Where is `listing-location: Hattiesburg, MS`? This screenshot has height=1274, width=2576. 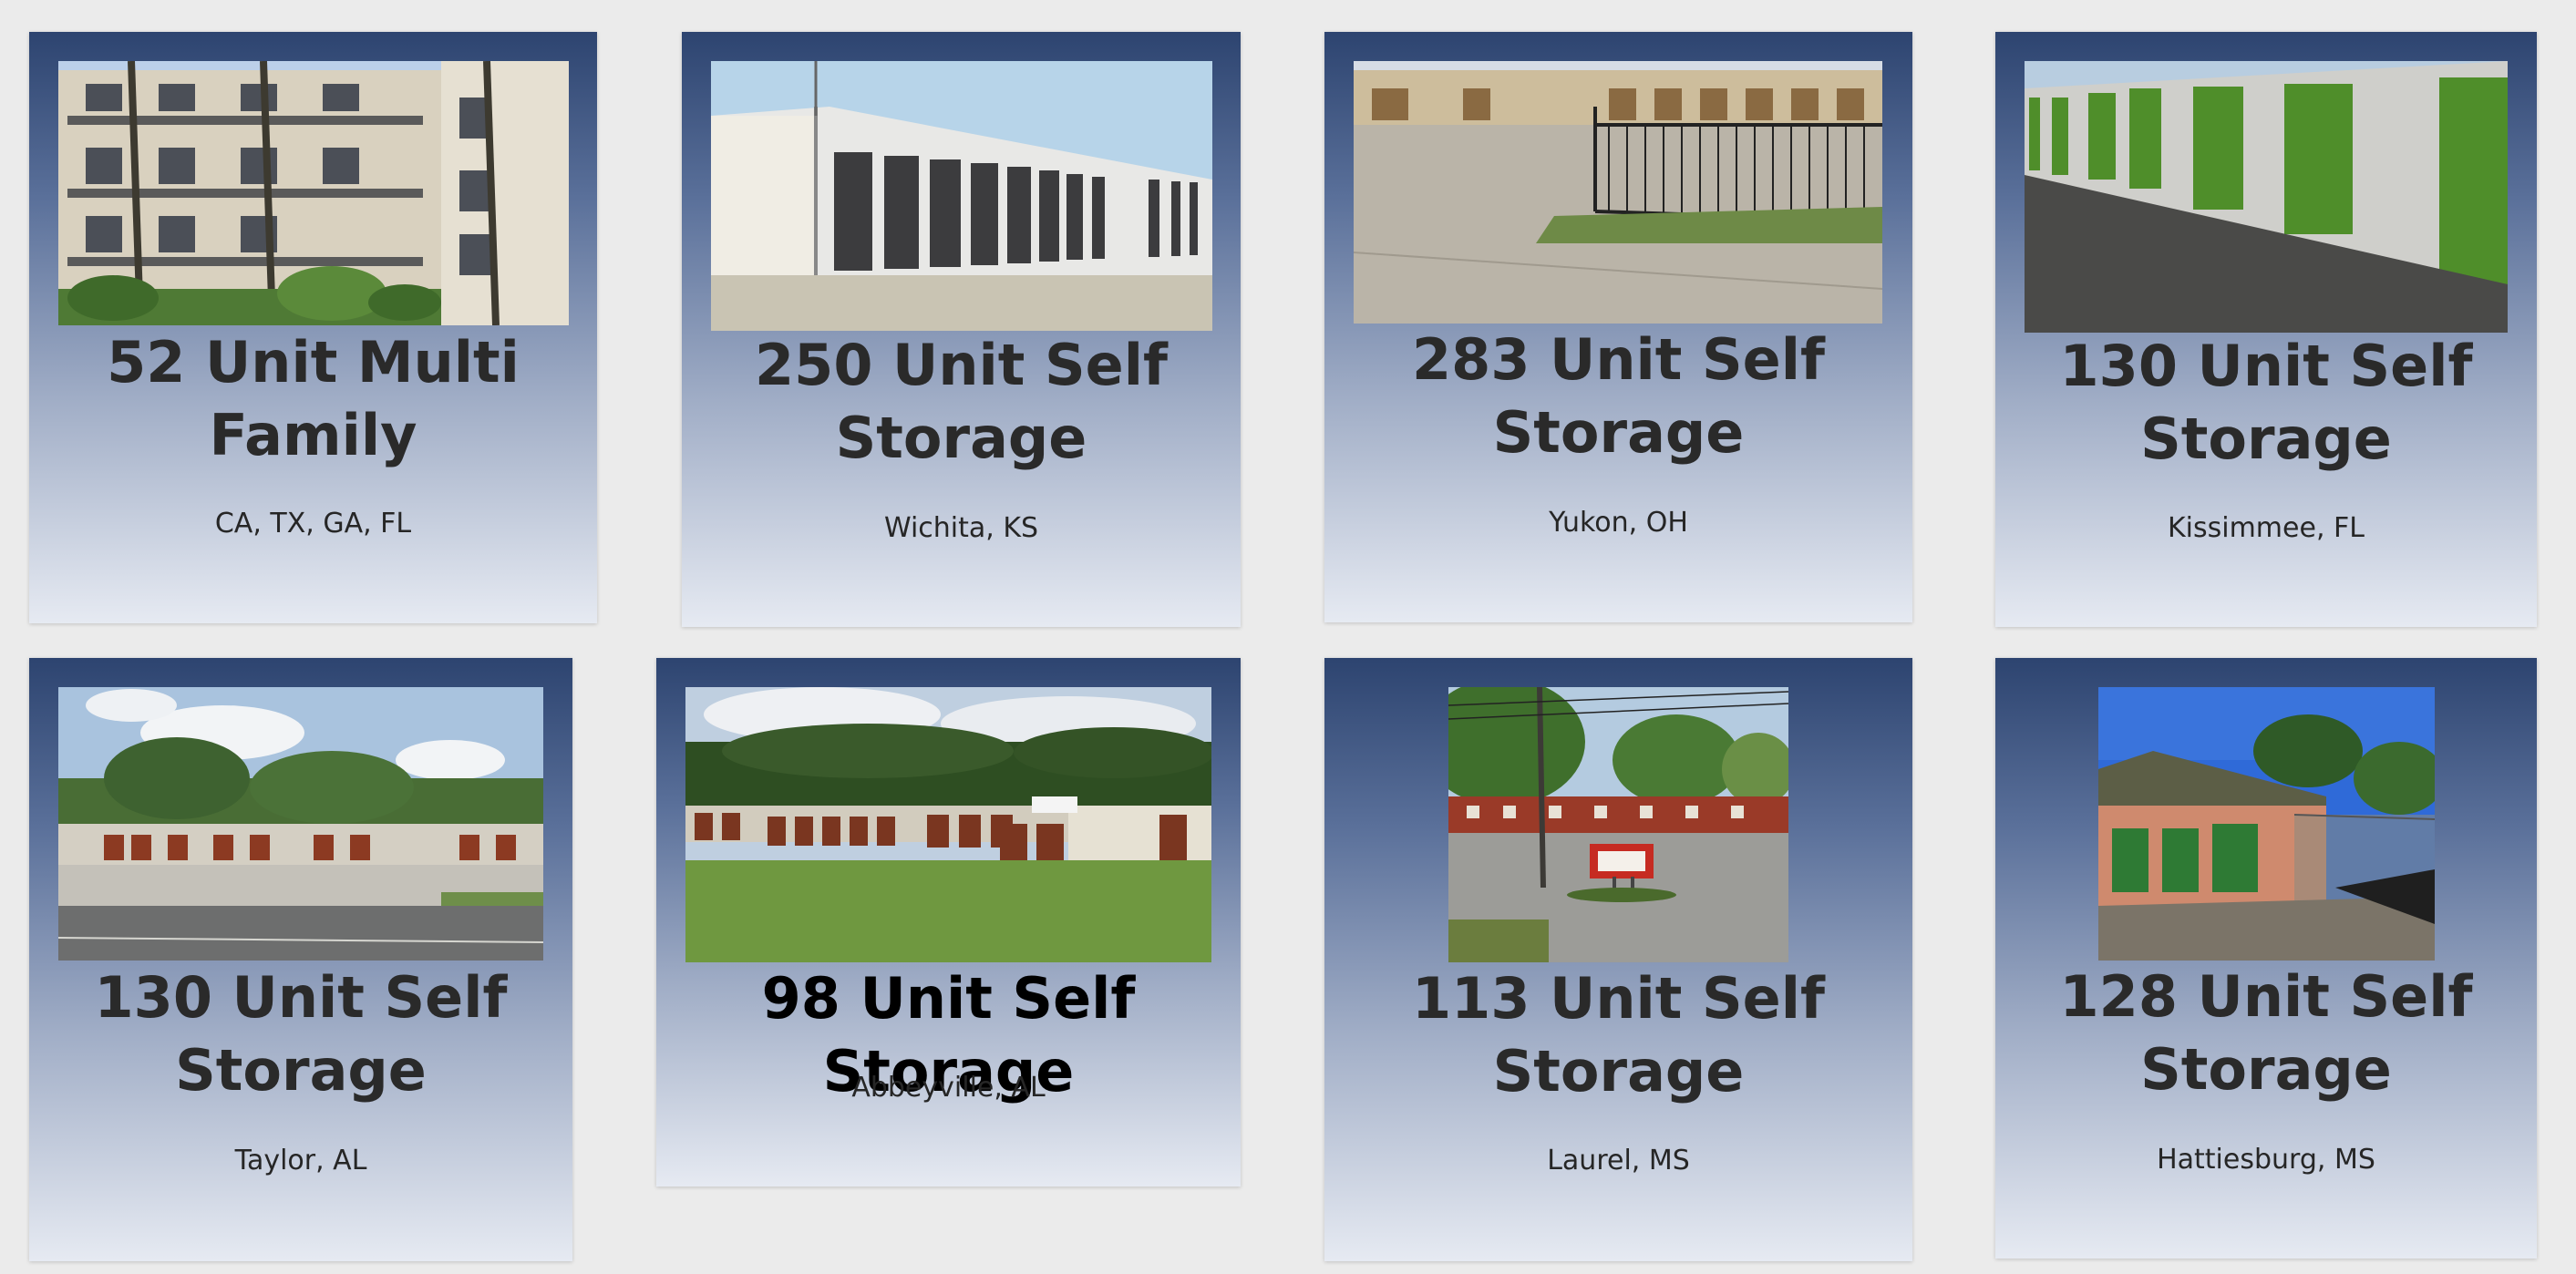 listing-location: Hattiesburg, MS is located at coordinates (2266, 1160).